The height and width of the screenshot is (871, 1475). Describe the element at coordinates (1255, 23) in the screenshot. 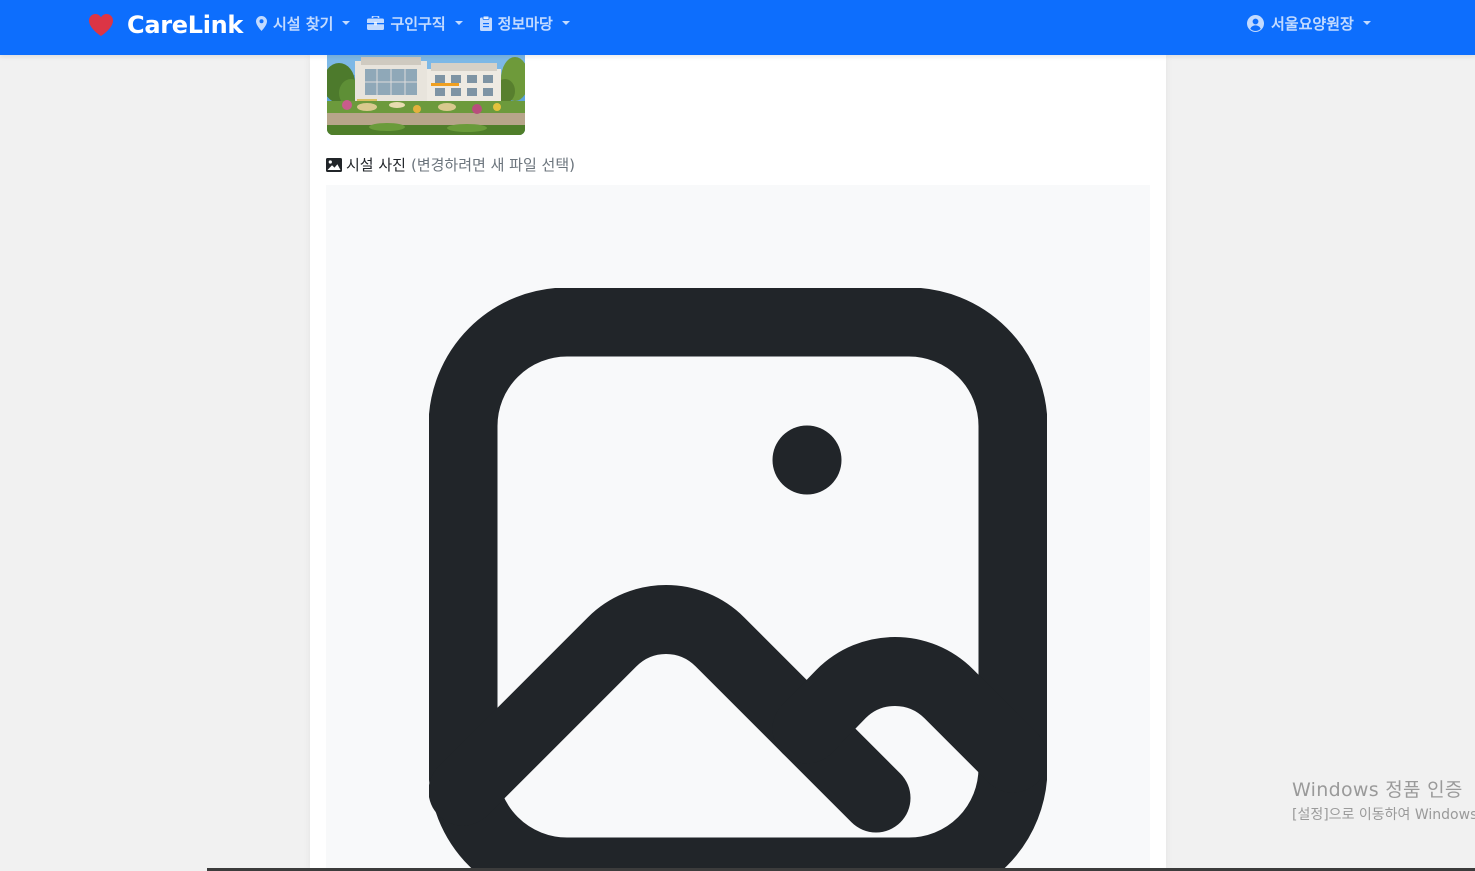

I see `user-circle-icon` at that location.